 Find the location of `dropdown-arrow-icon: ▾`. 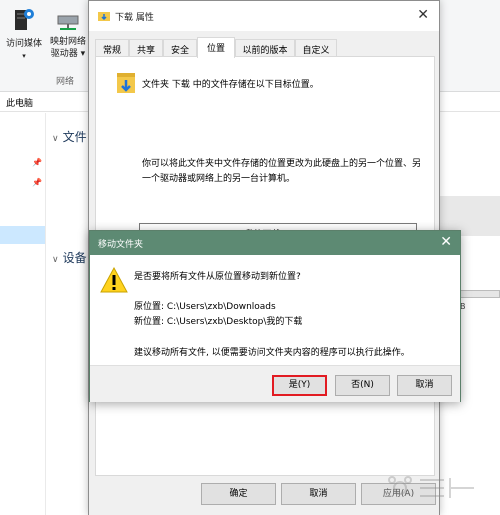

dropdown-arrow-icon: ▾ is located at coordinates (24, 56).